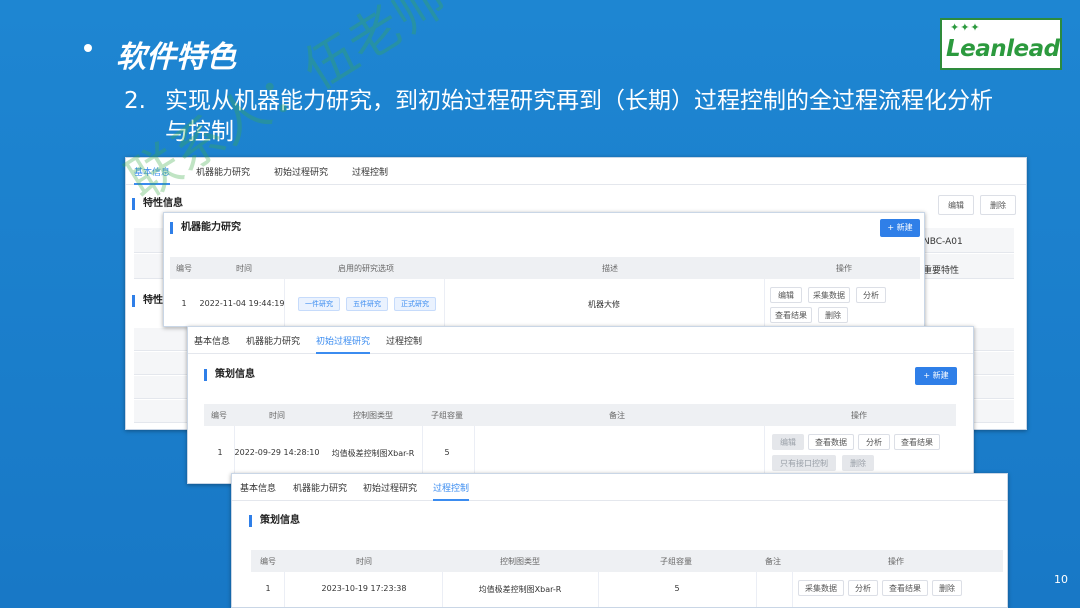 The height and width of the screenshot is (608, 1080). Describe the element at coordinates (604, 304) in the screenshot. I see `row-description: 机器大修` at that location.